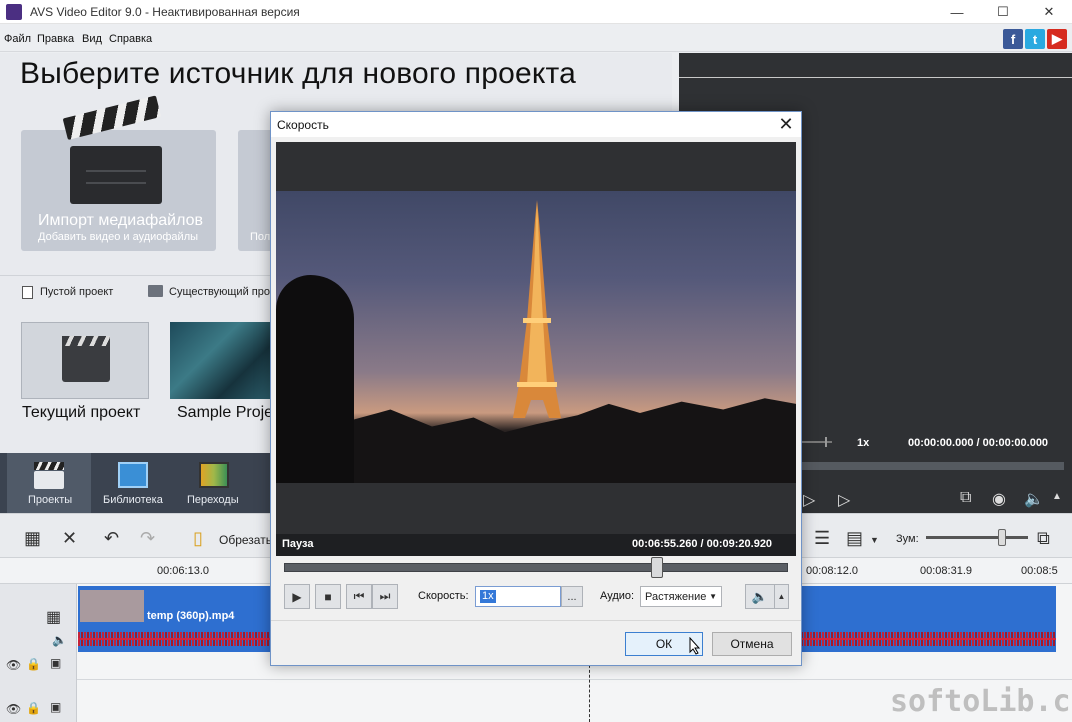 The width and height of the screenshot is (1072, 722). What do you see at coordinates (219, 292) in the screenshot?
I see `existing-project-link: Существующий про` at bounding box center [219, 292].